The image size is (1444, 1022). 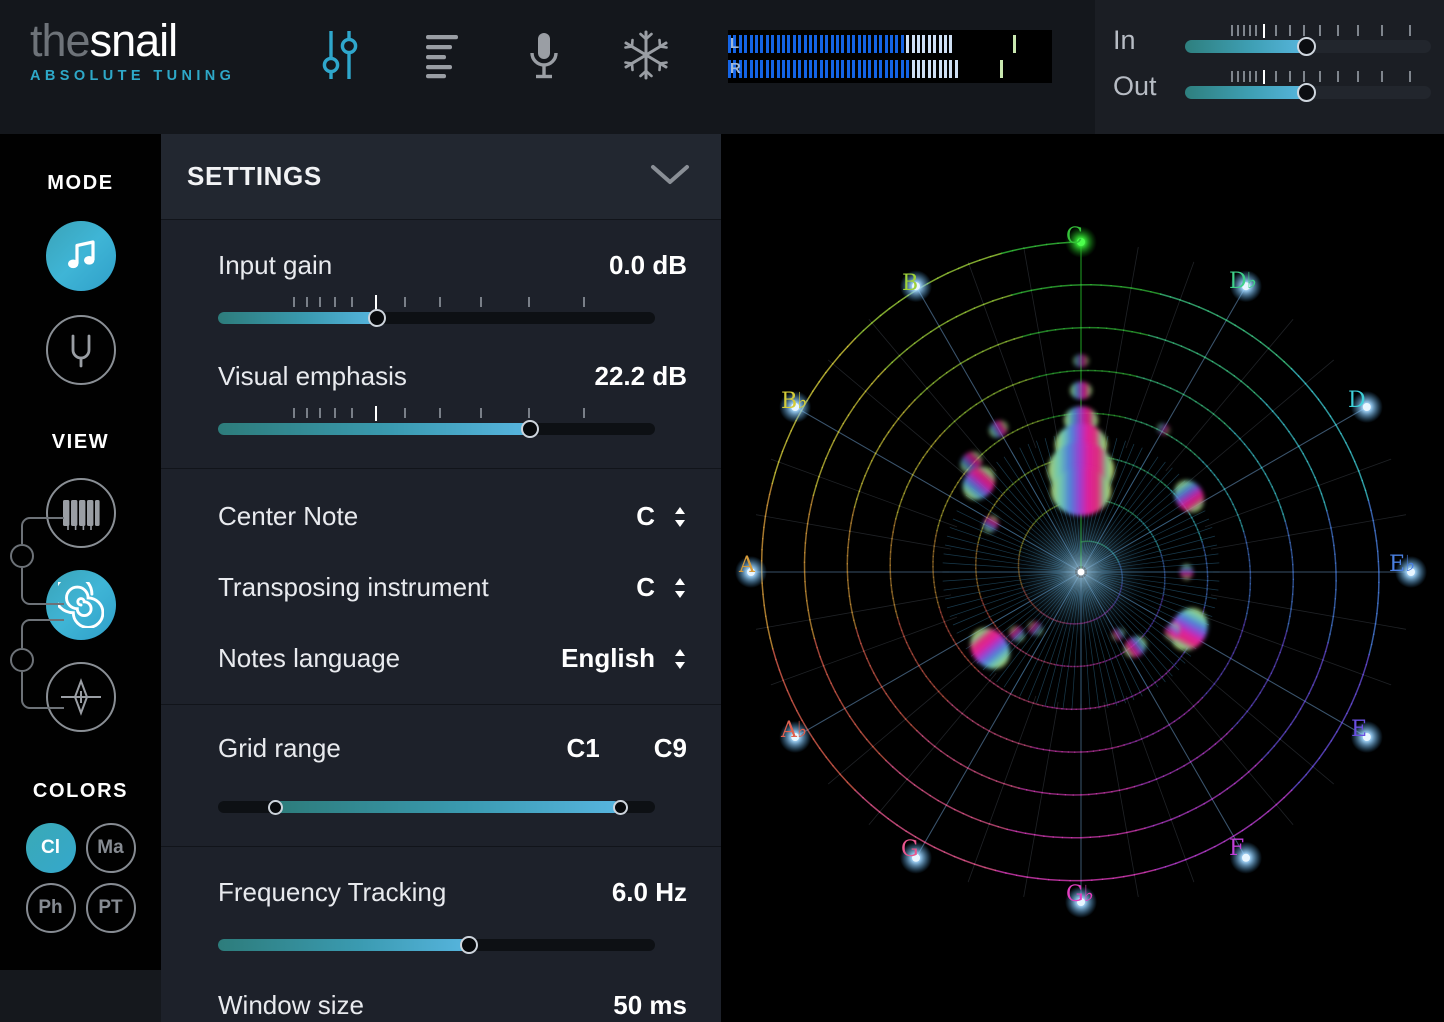 I want to click on settings-group-grid-range: Grid range C1 C9, so click(x=441, y=776).